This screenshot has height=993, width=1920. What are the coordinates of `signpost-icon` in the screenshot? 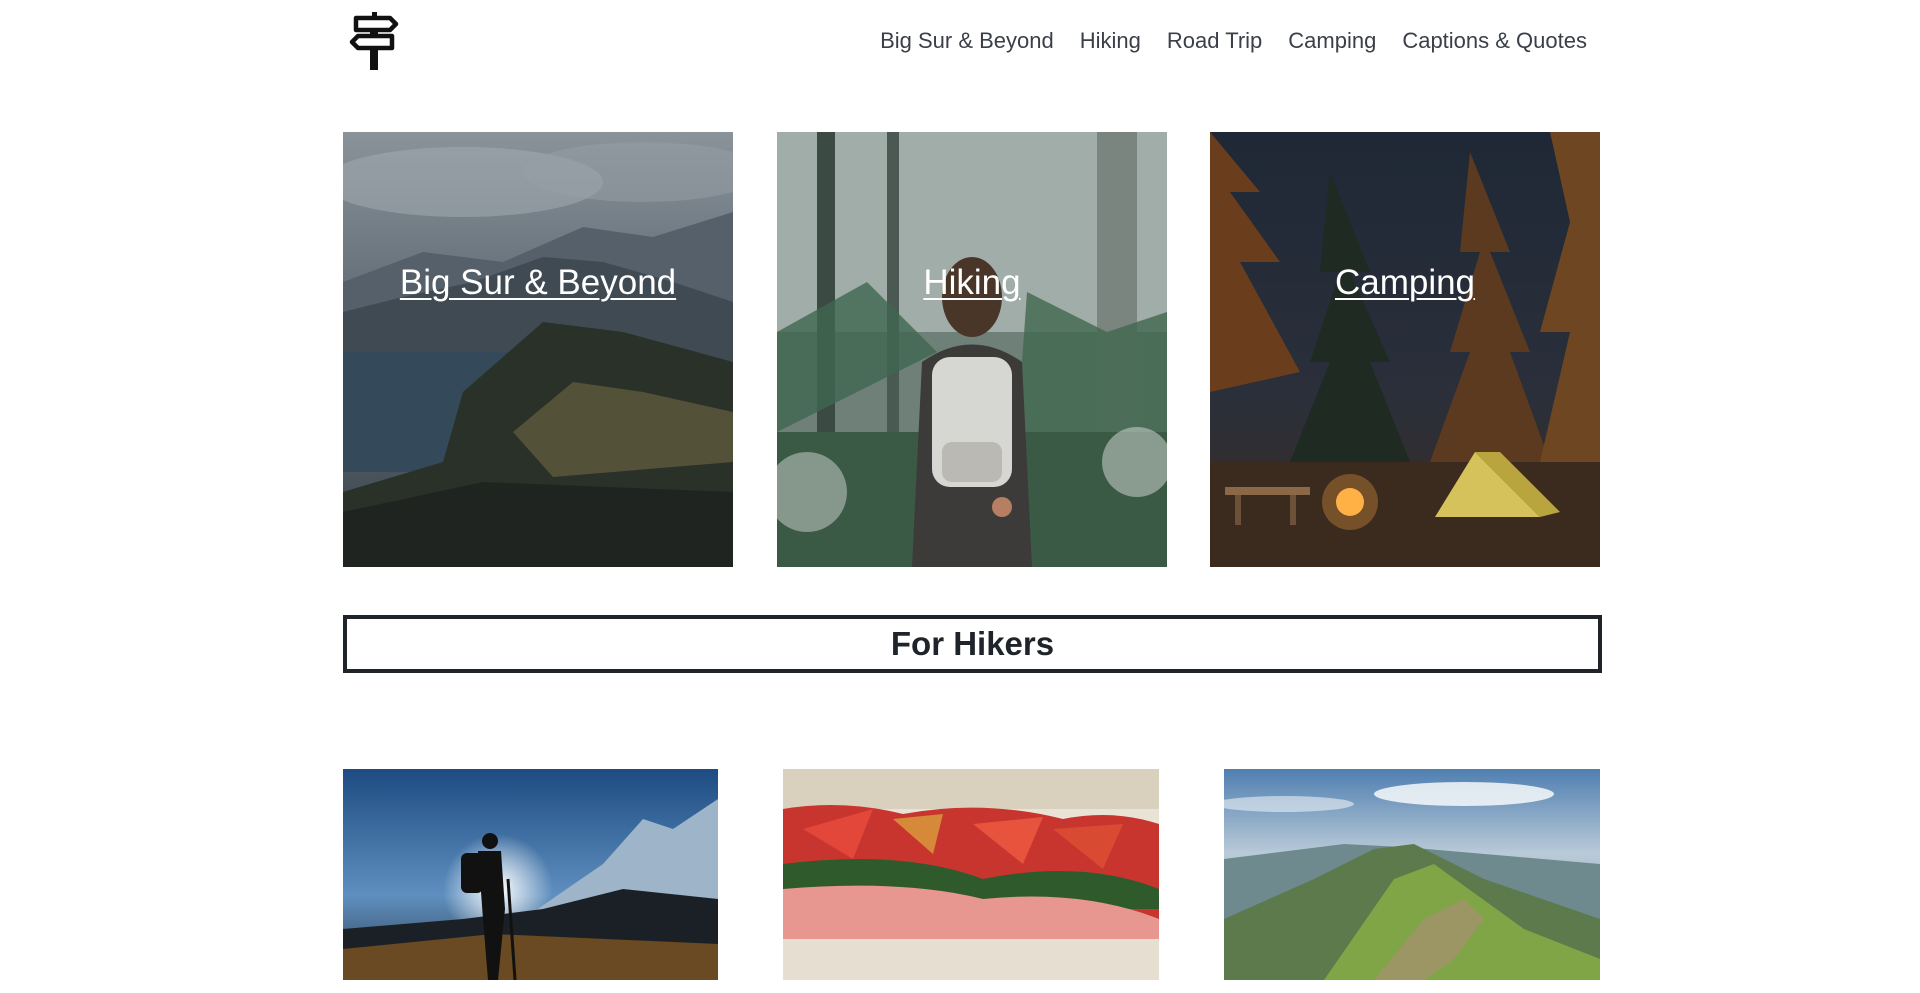 It's located at (374, 41).